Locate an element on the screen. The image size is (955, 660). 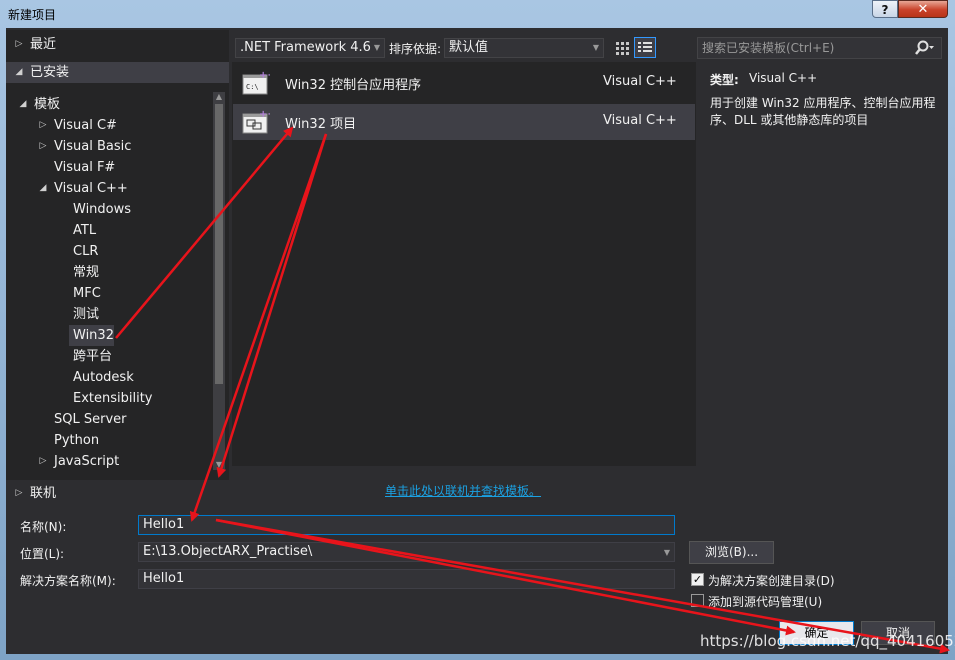
watermark-text: https://blog.csdn.net/qq_40416052 is located at coordinates (827, 641).